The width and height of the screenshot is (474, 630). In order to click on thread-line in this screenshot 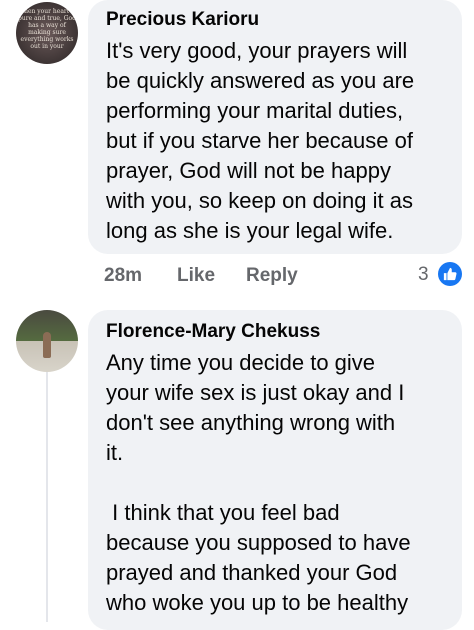, I will do `click(47, 497)`.